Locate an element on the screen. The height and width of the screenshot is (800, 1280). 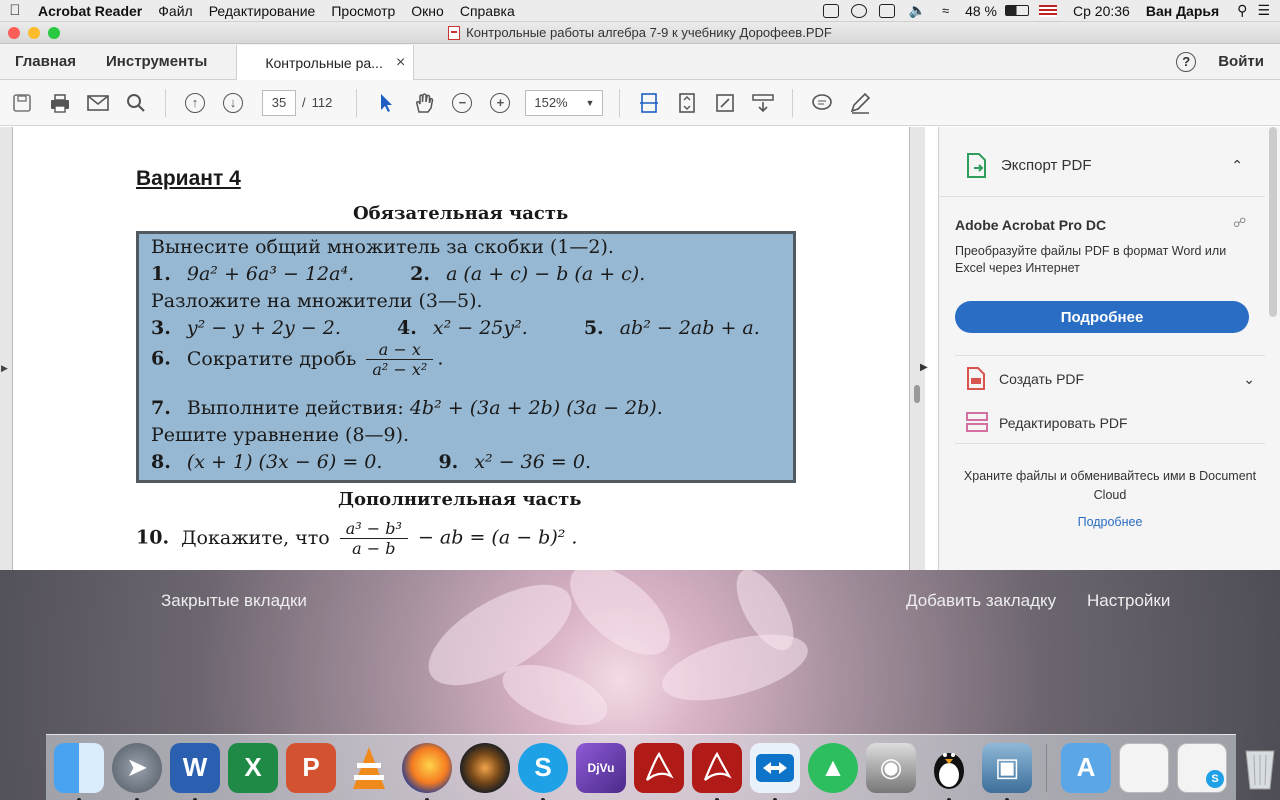
spotlight-icon: ⚲ is located at coordinates (1242, 10).